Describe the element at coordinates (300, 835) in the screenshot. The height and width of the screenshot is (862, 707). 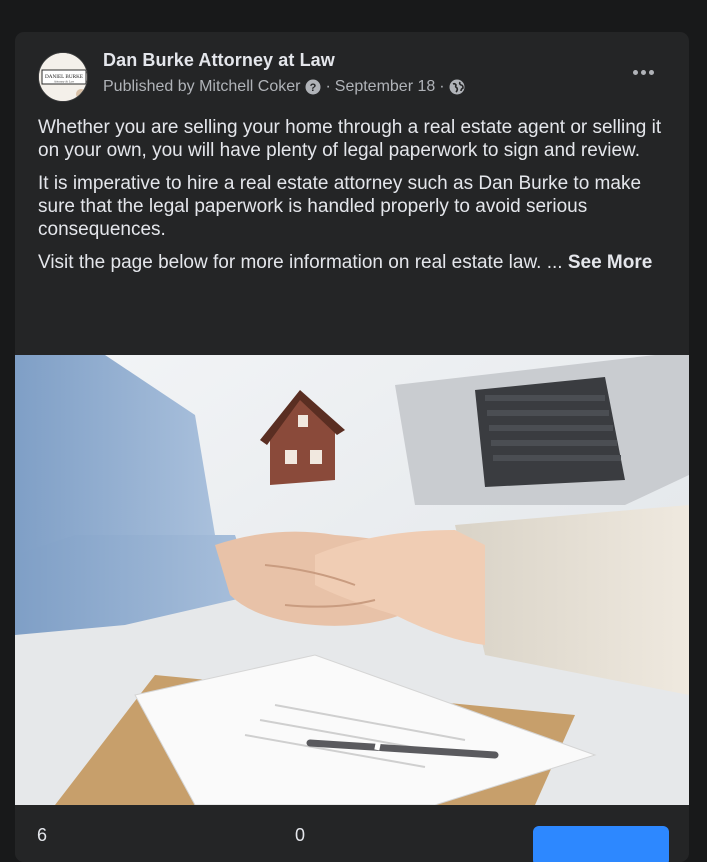
I see `engagement-count: 0` at that location.